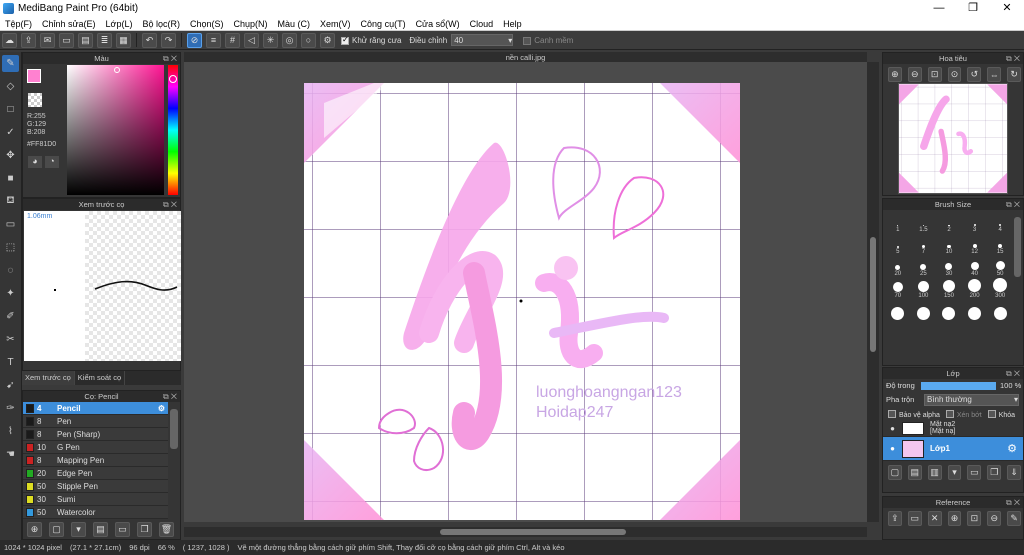 This screenshot has height=555, width=1024. What do you see at coordinates (1017, 247) in the screenshot?
I see `brush-size-scrollbar` at bounding box center [1017, 247].